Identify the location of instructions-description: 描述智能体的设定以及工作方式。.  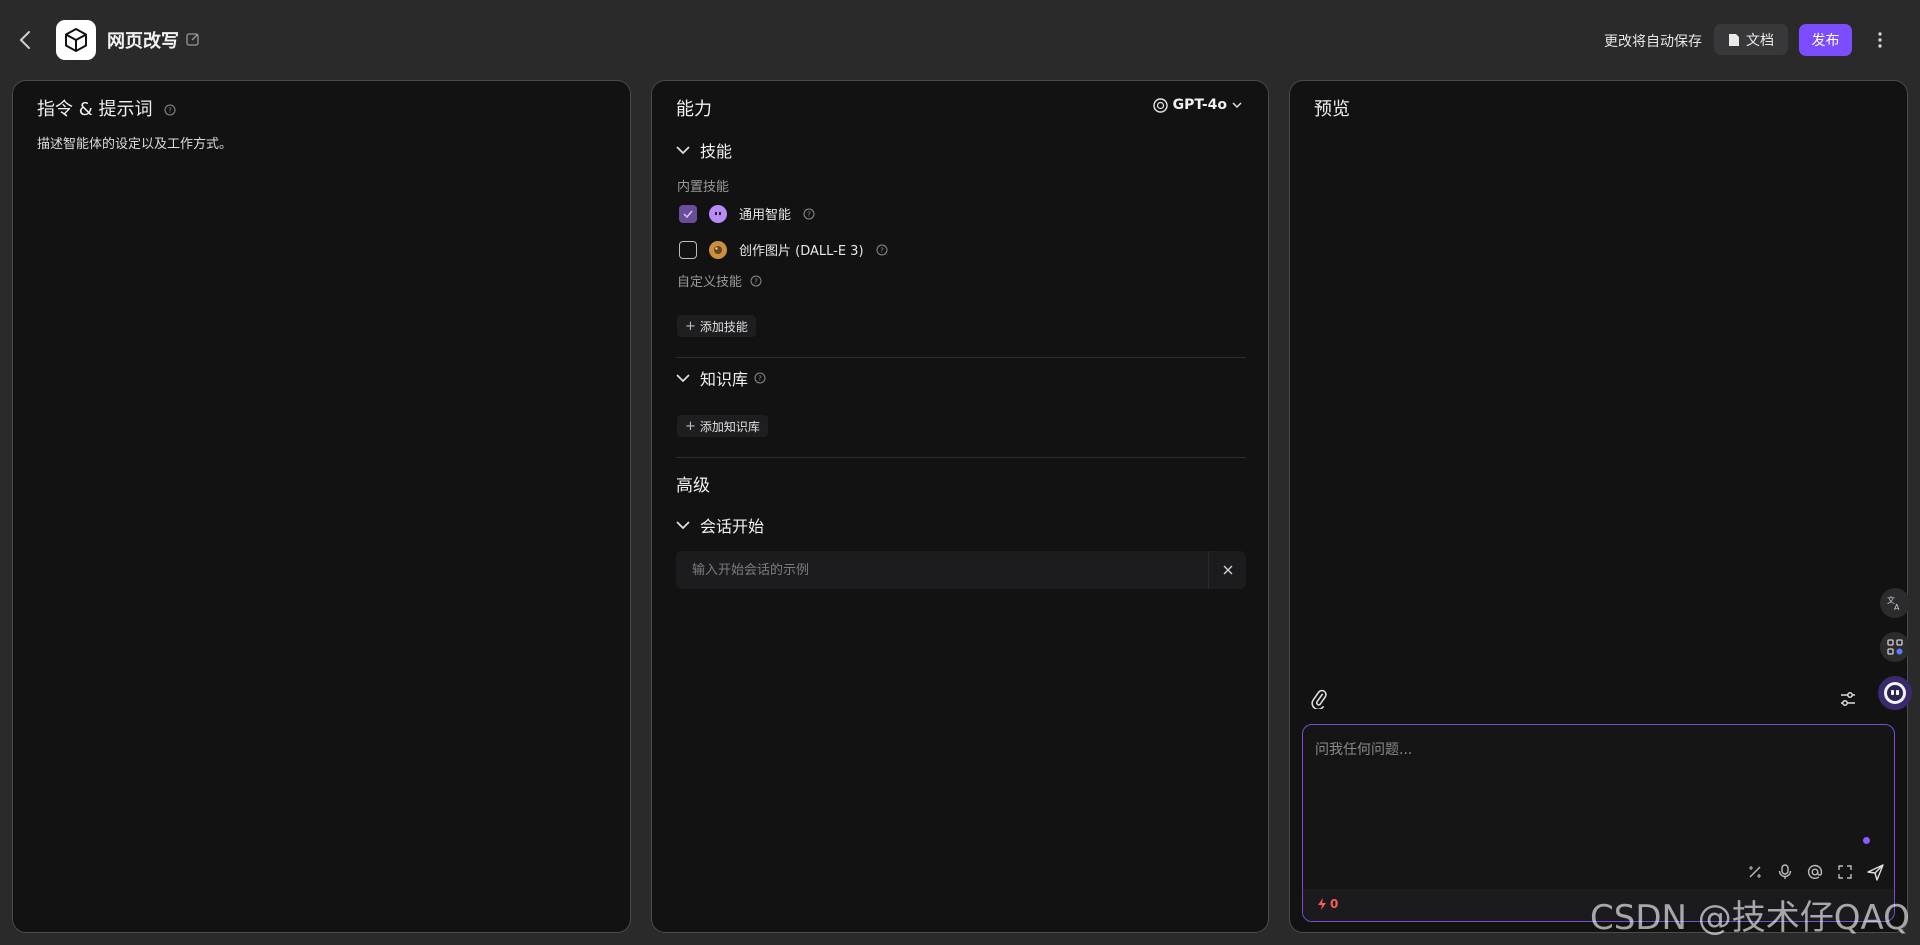
(134, 142).